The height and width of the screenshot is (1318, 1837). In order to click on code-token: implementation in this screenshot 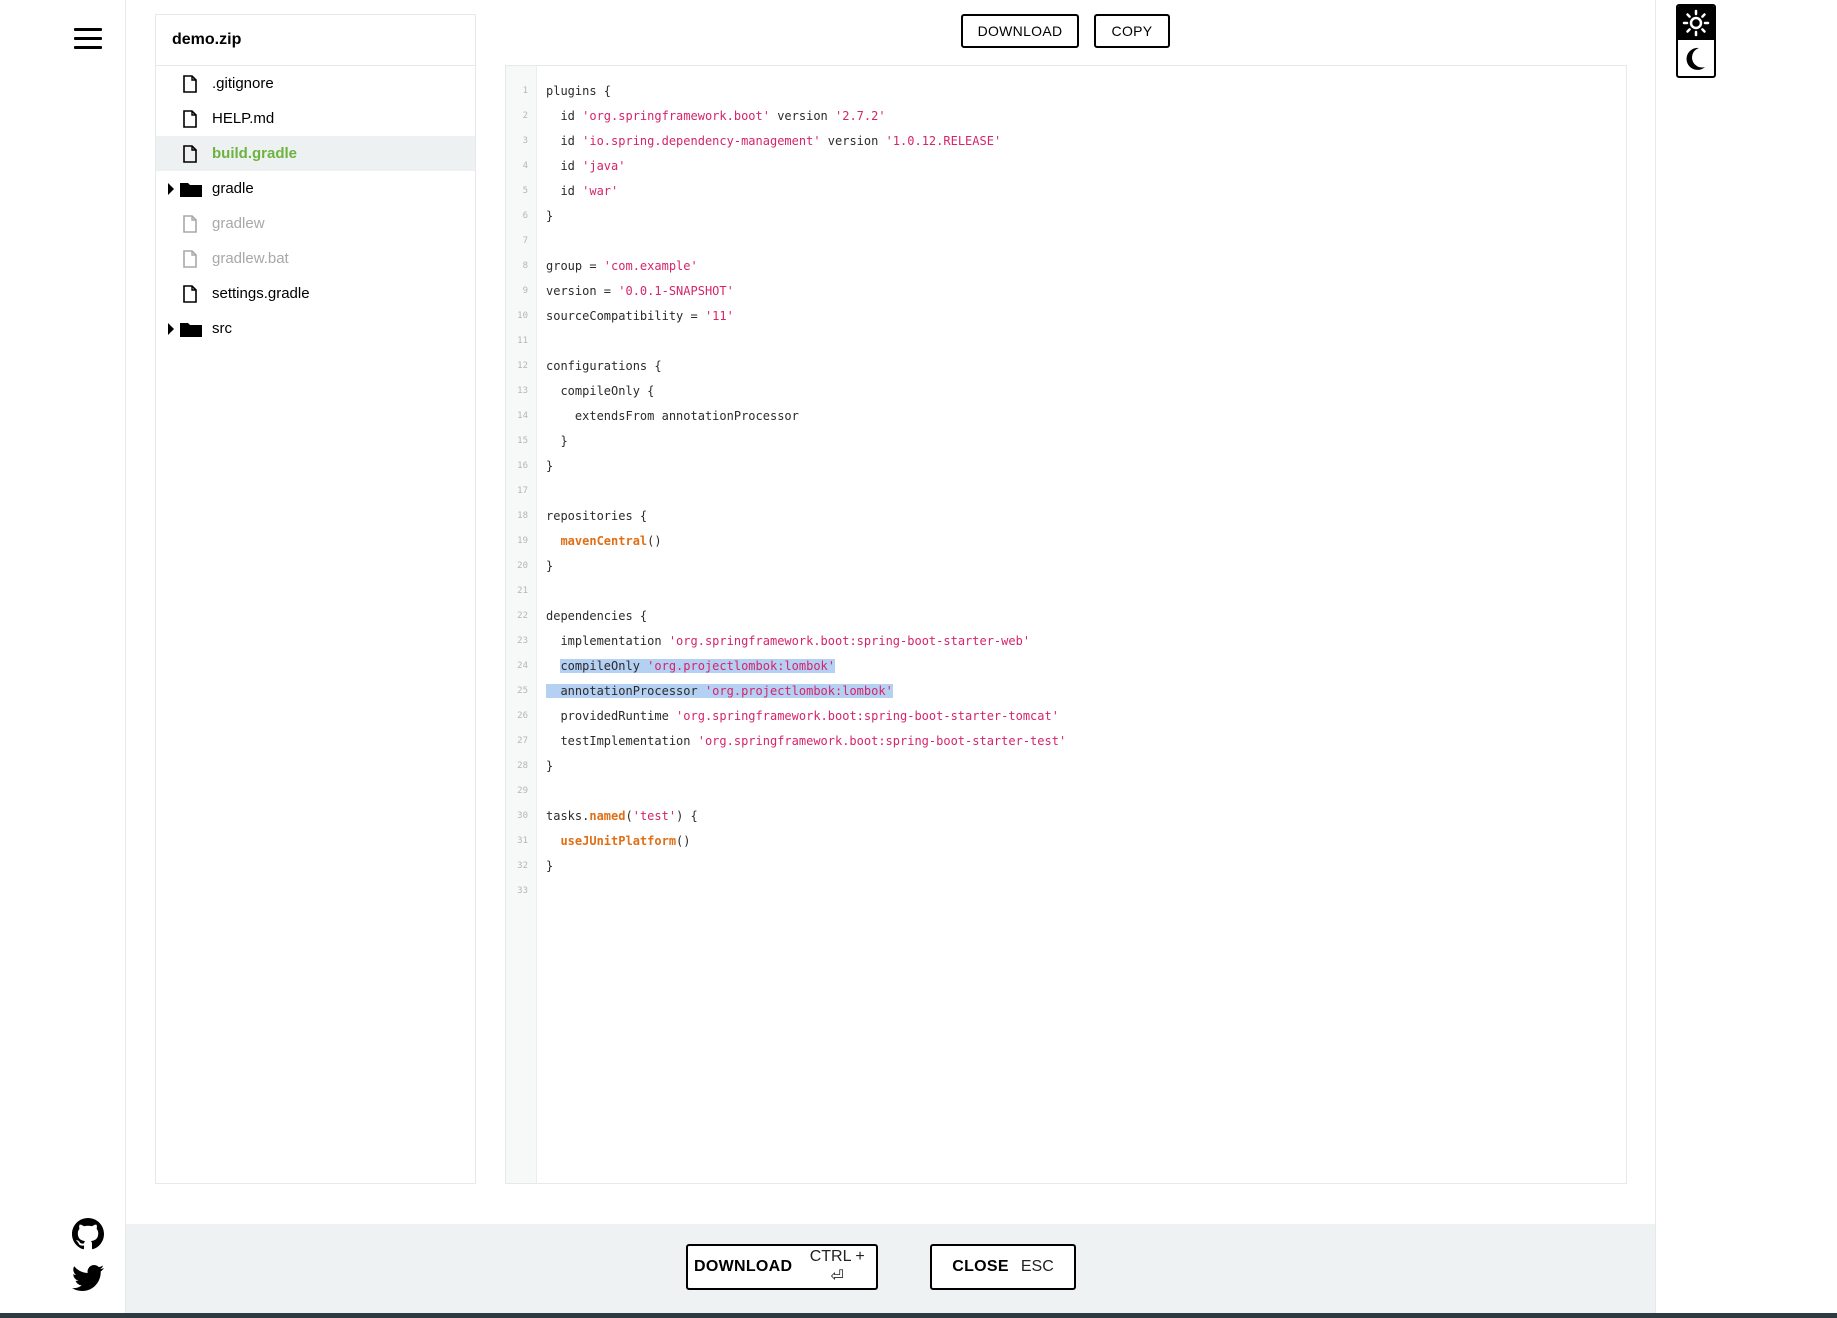, I will do `click(607, 641)`.